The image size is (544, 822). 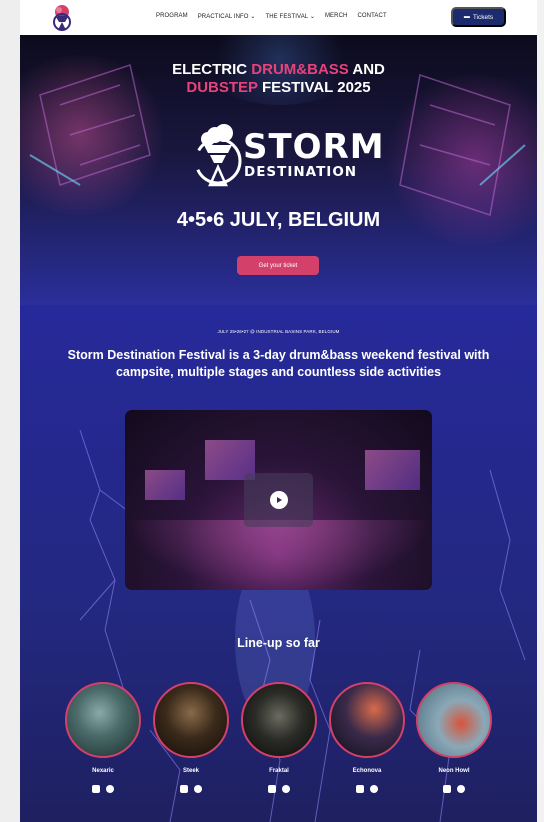 I want to click on logo-word-destination: DESTINATION, so click(x=301, y=172).